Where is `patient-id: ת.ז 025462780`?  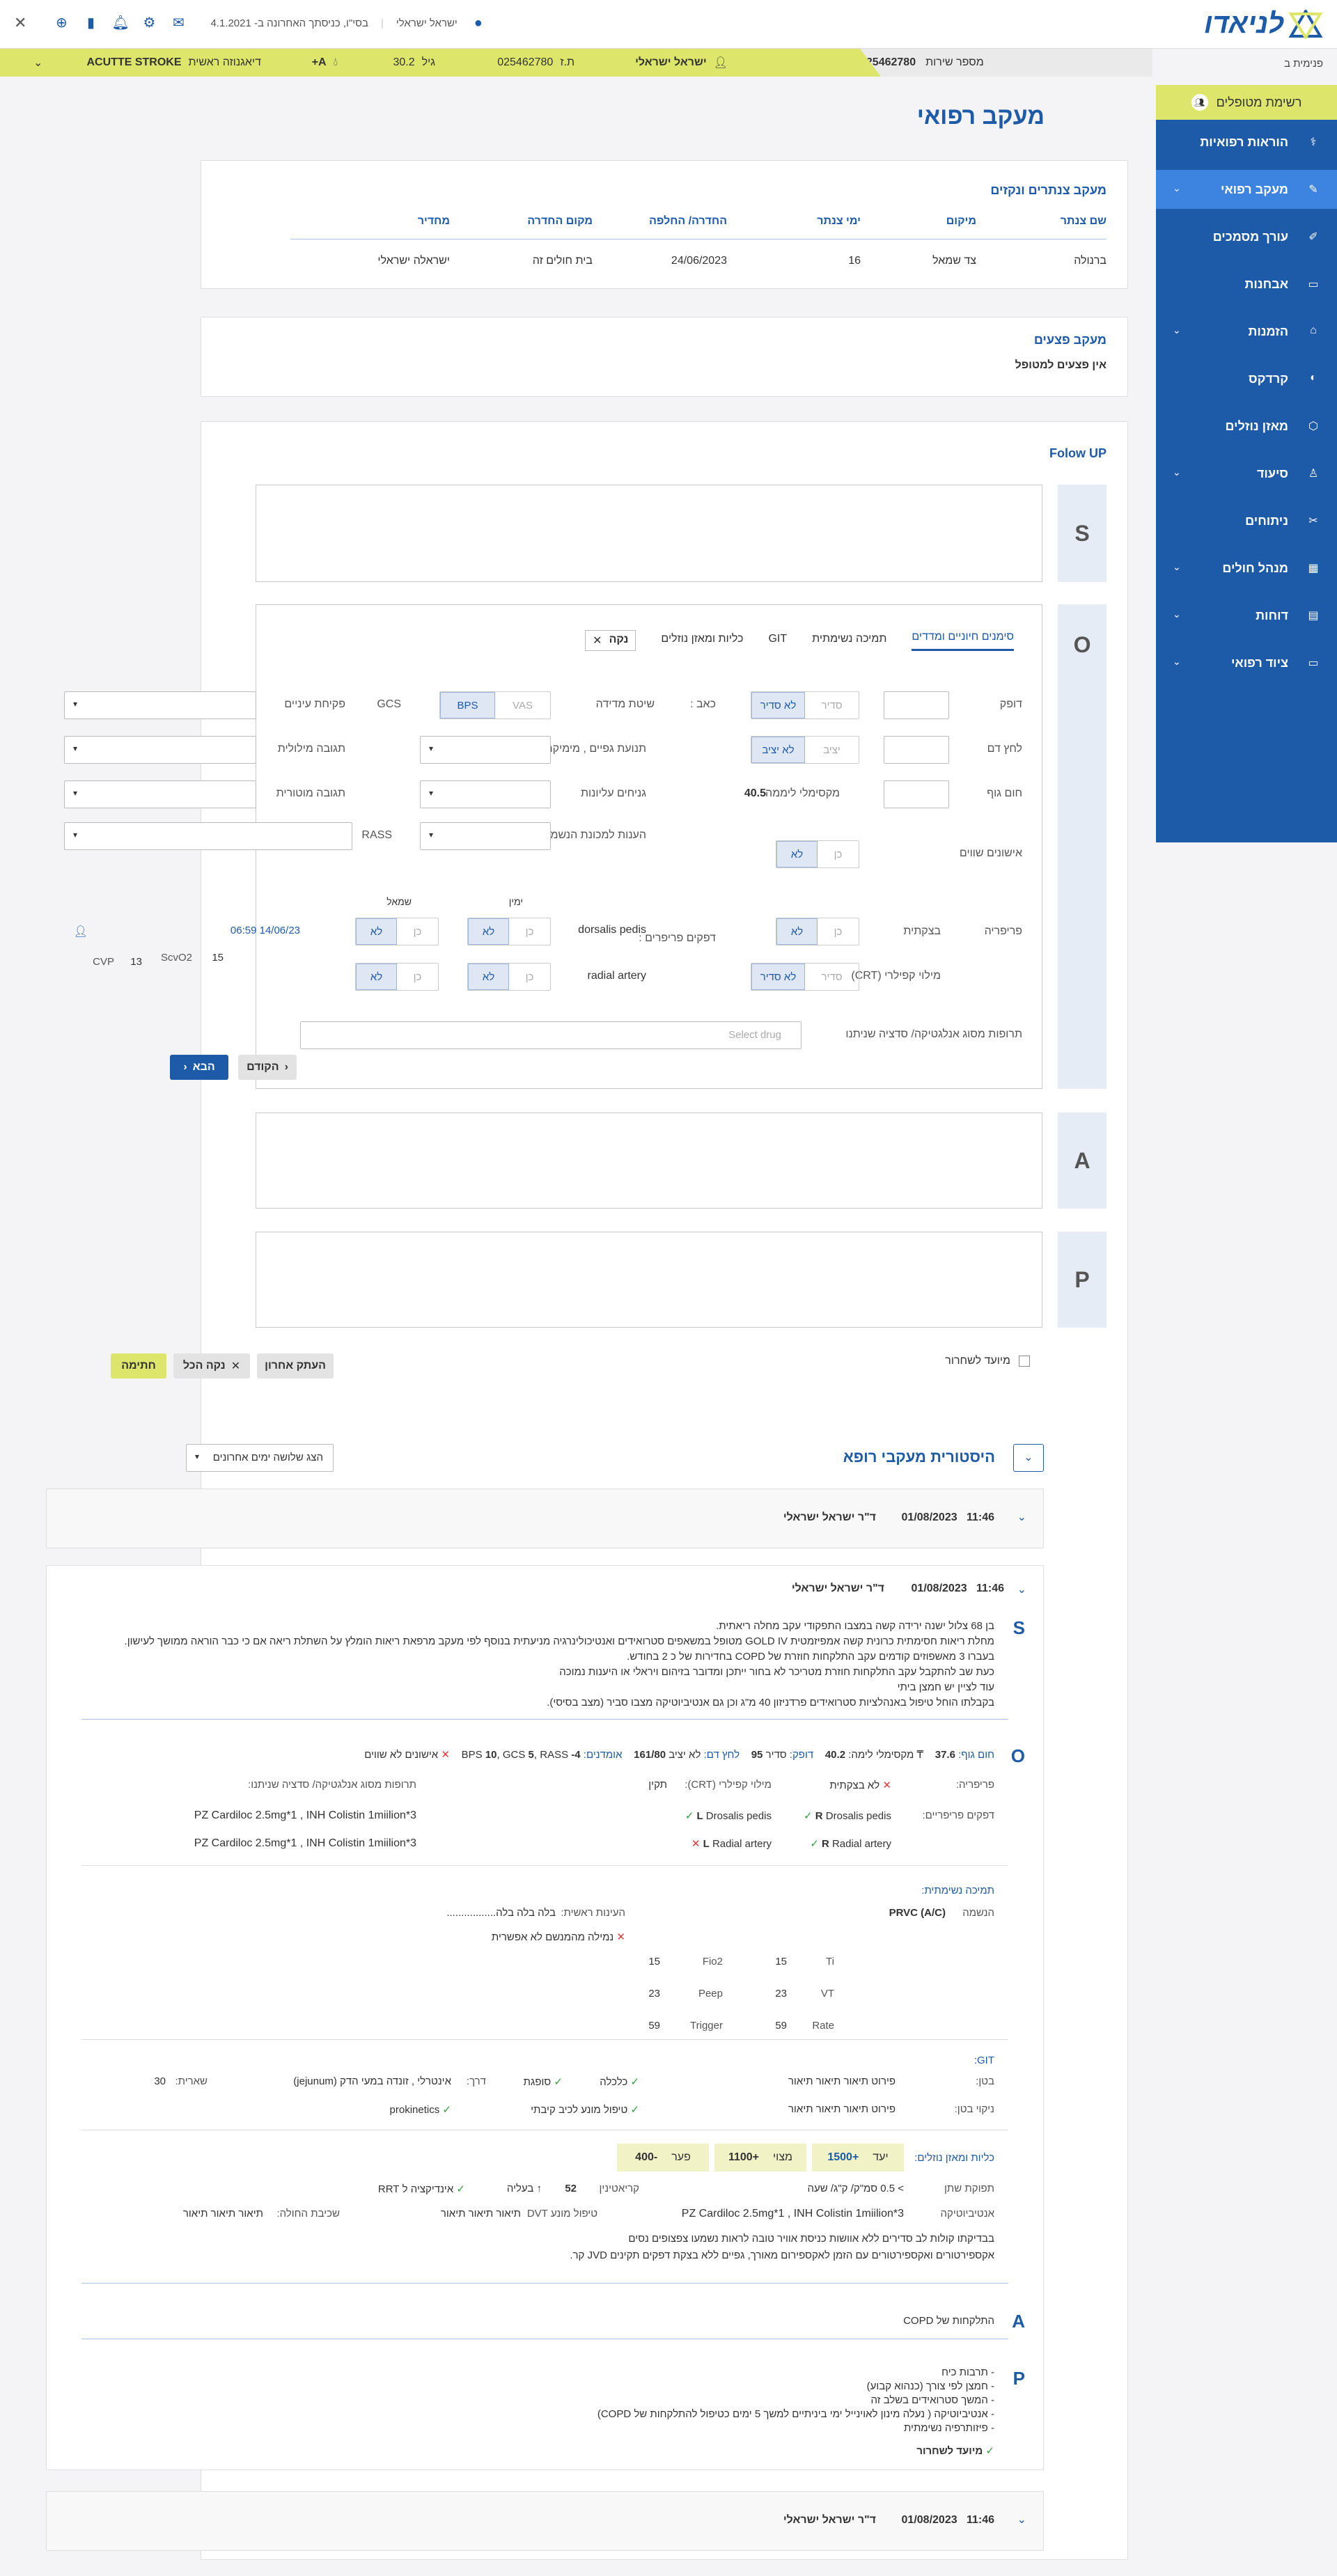
patient-id: ת.ז 025462780 is located at coordinates (535, 62).